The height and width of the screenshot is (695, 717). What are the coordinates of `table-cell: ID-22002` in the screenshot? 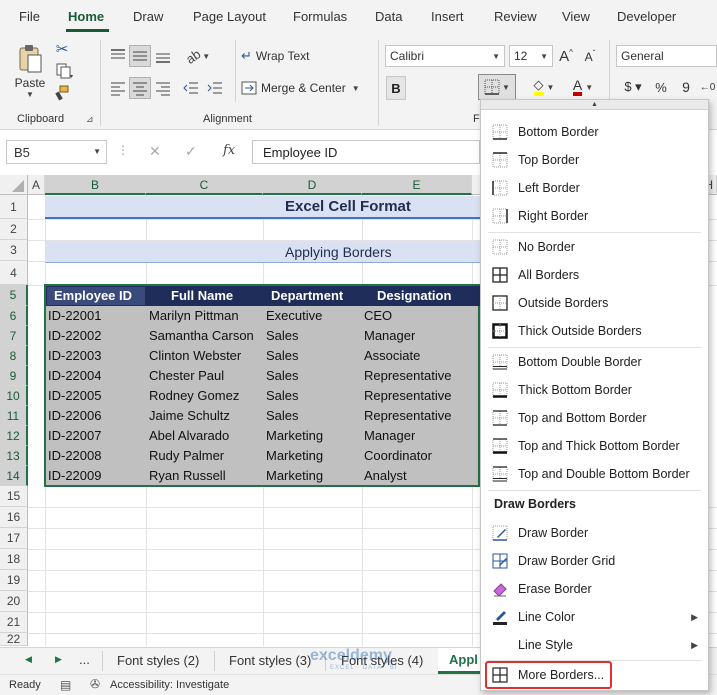 It's located at (74, 335).